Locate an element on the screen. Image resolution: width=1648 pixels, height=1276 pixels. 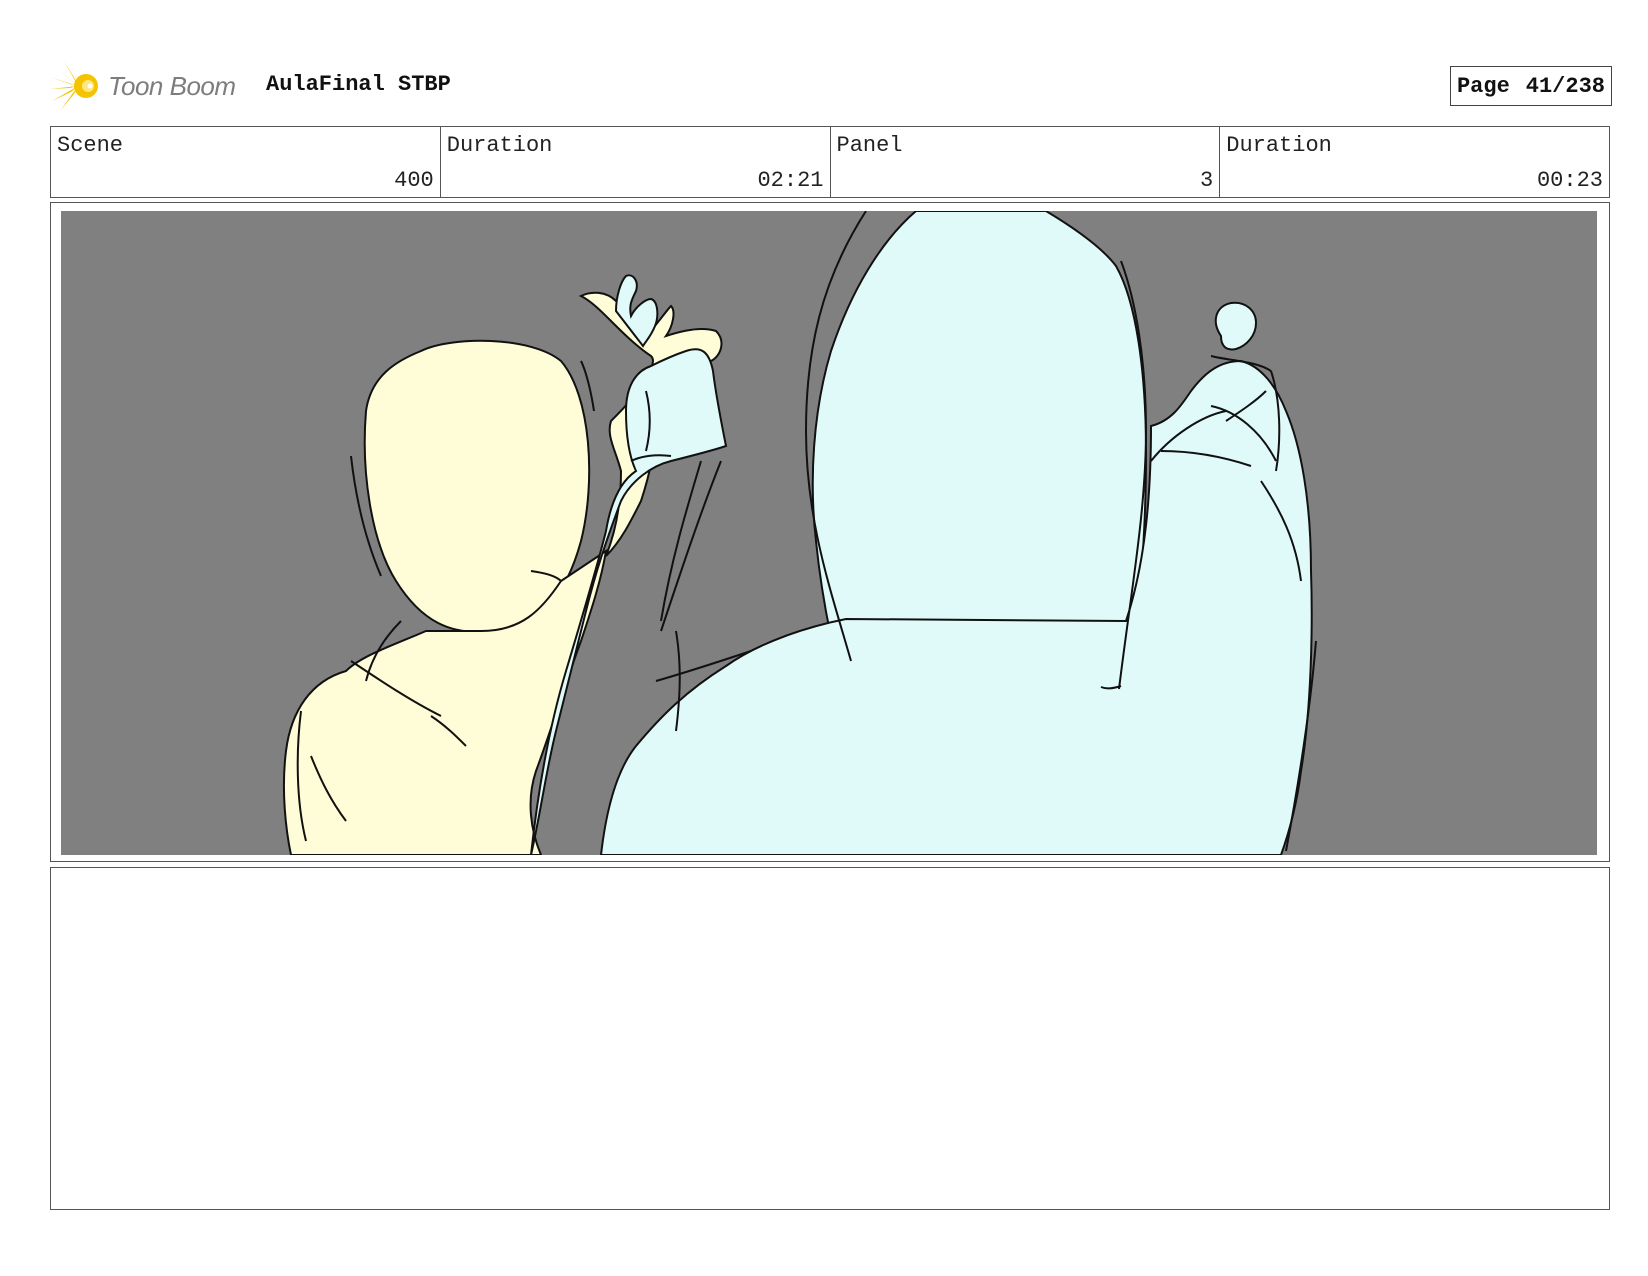
page-header: Toon Boom AulaFinal STBP Page 41/238 is located at coordinates (831, 86).